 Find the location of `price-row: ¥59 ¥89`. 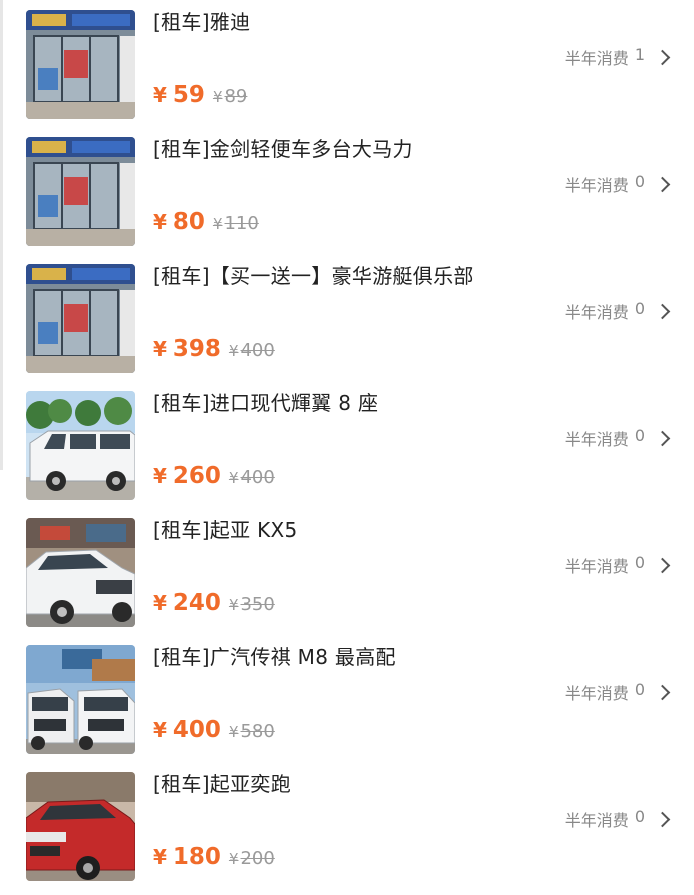

price-row: ¥59 ¥89 is located at coordinates (200, 95).